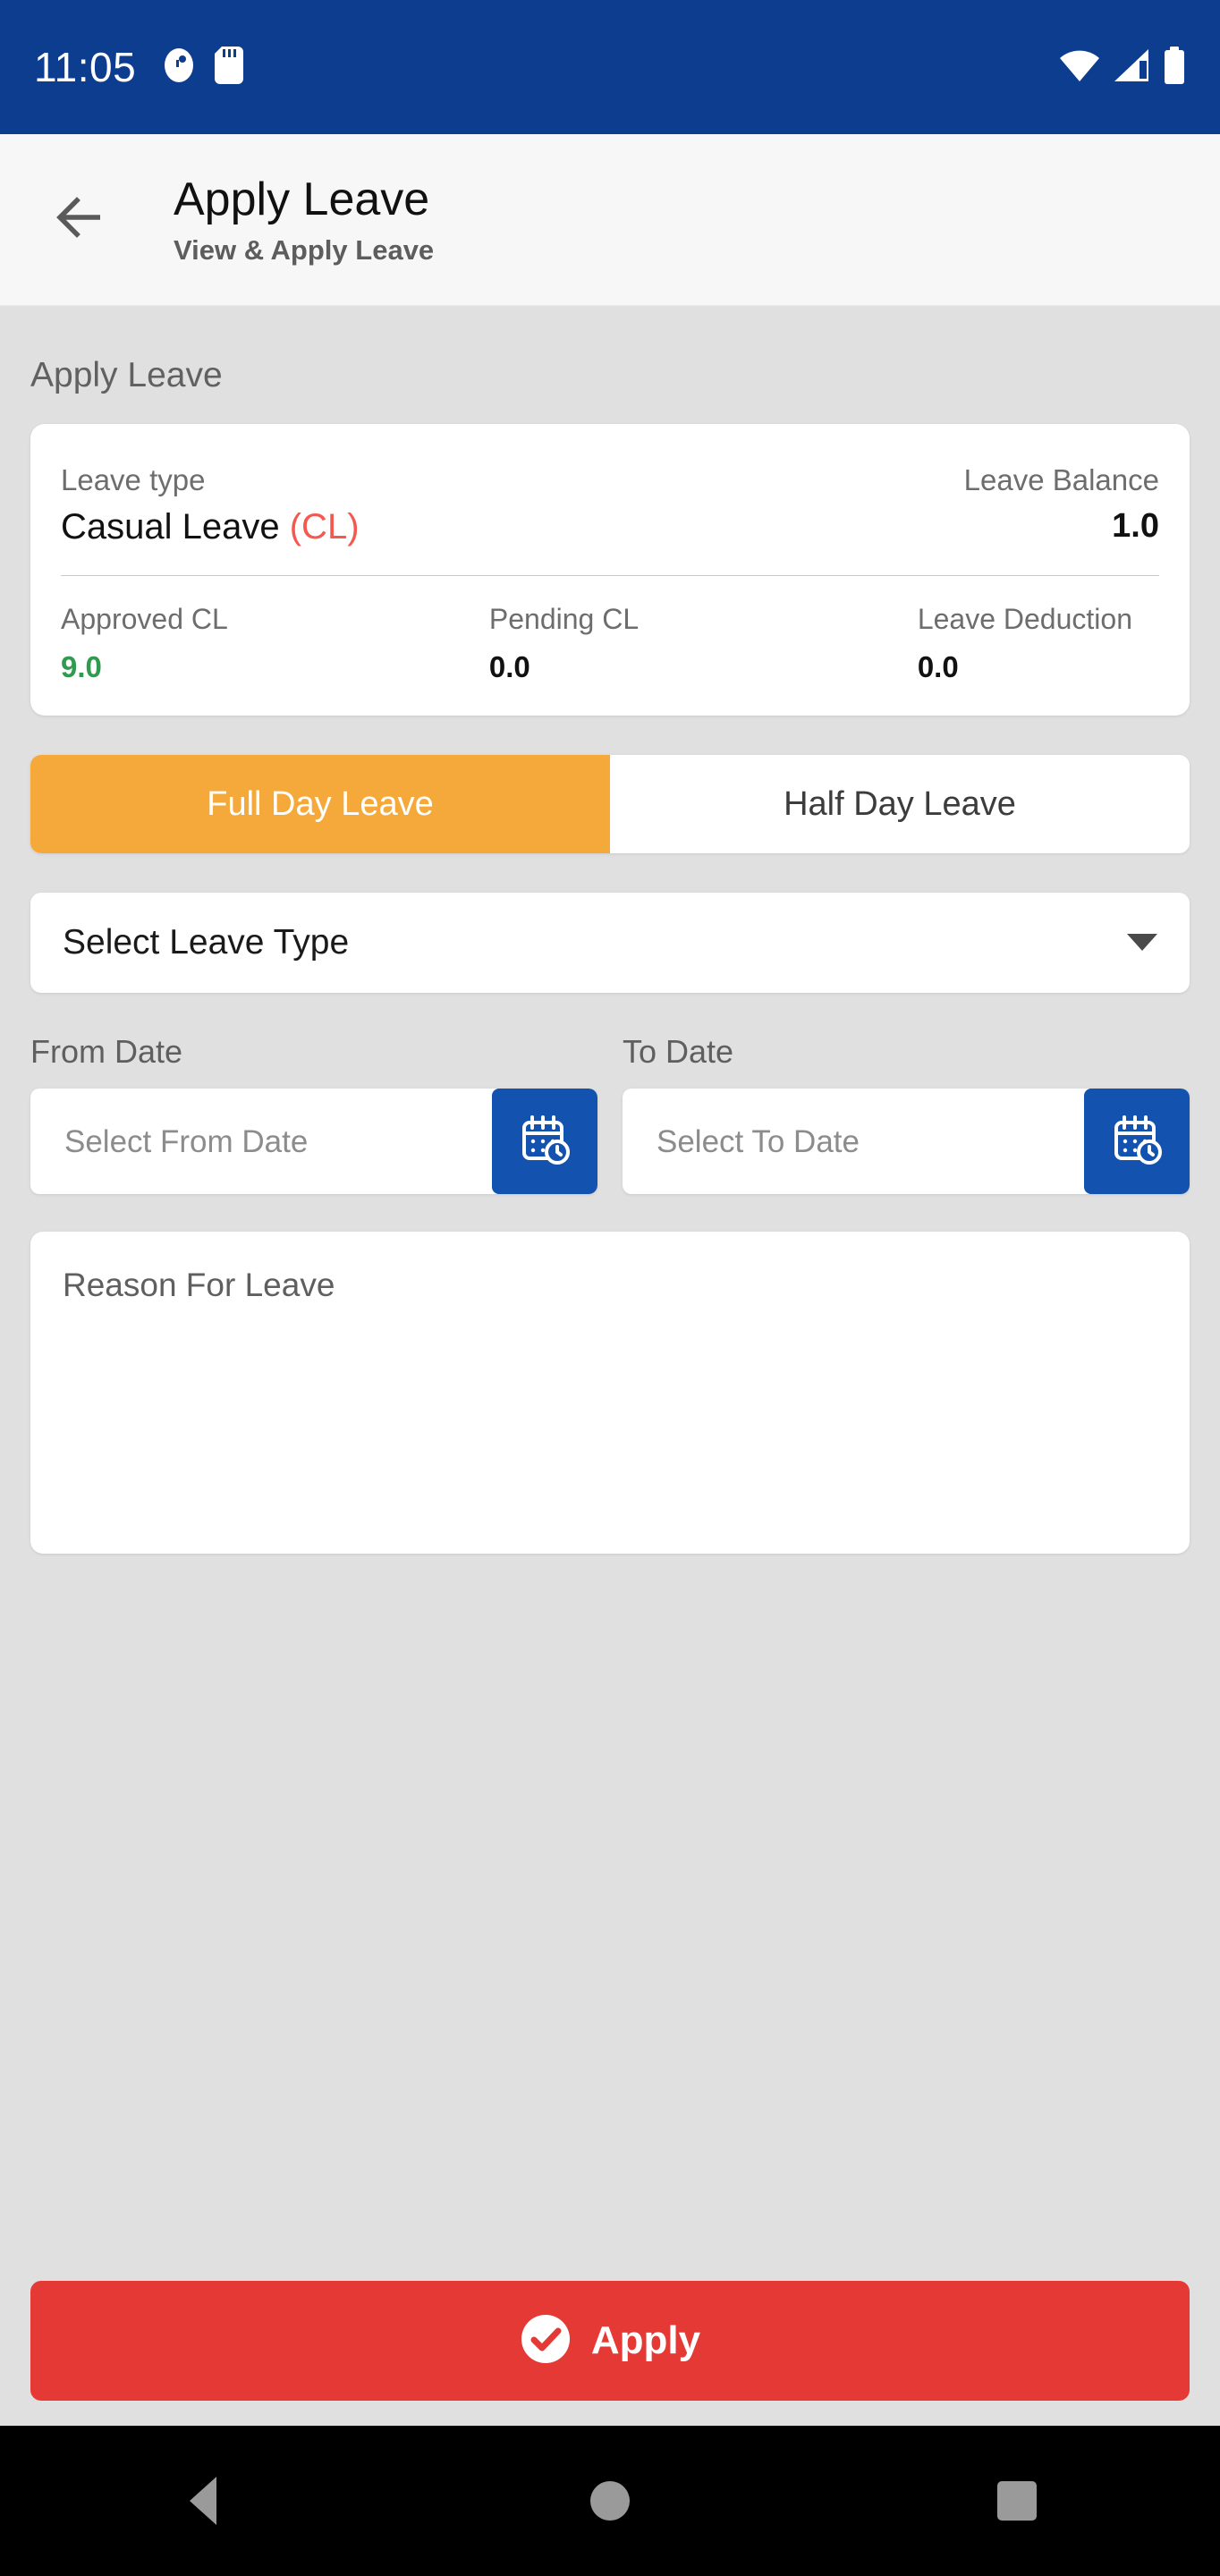 Image resolution: width=1220 pixels, height=2576 pixels. What do you see at coordinates (1061, 479) in the screenshot?
I see `leave-balance-label: Leave Balance` at bounding box center [1061, 479].